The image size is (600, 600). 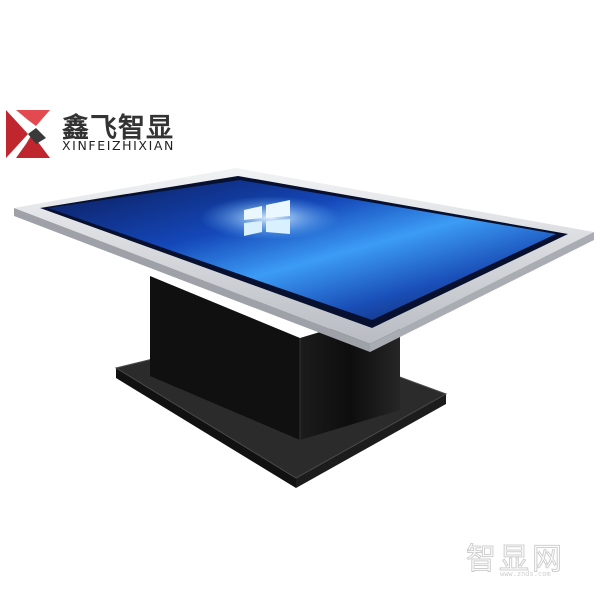 I want to click on brand-name-en: XINFEIZHIXIAN, so click(x=118, y=145).